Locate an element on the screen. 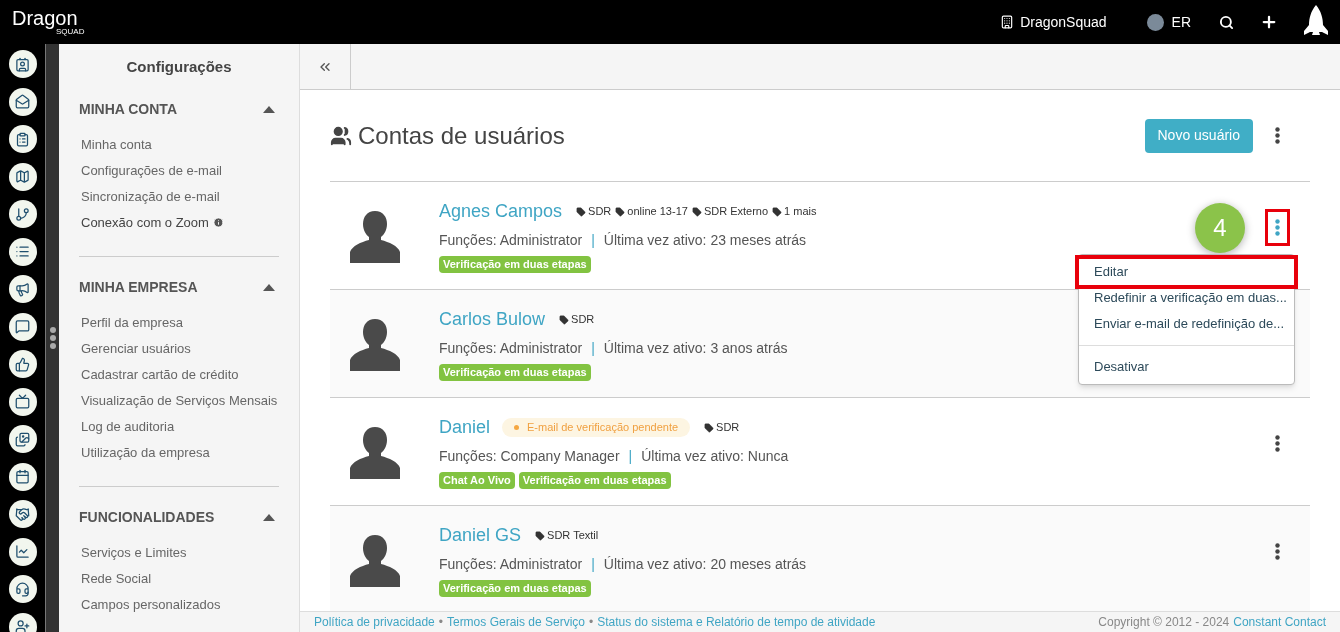  last-active: Última vez ativo: 3 anos atrás is located at coordinates (695, 348).